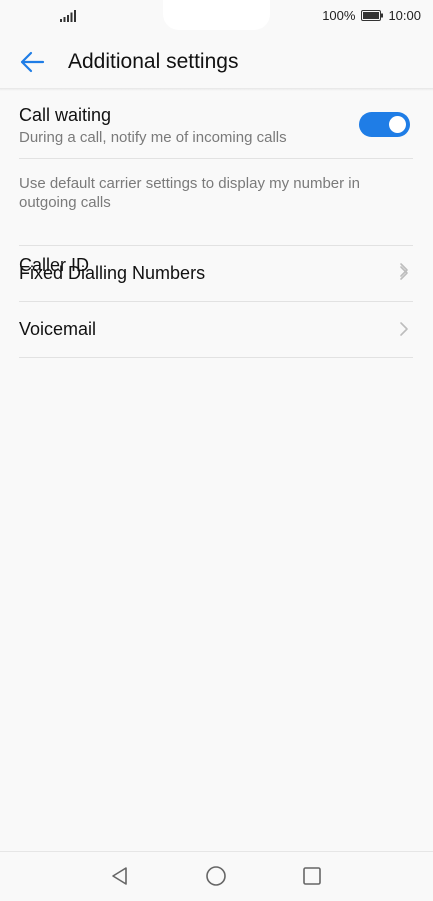 The image size is (433, 901). I want to click on back-arrow-icon, so click(32, 62).